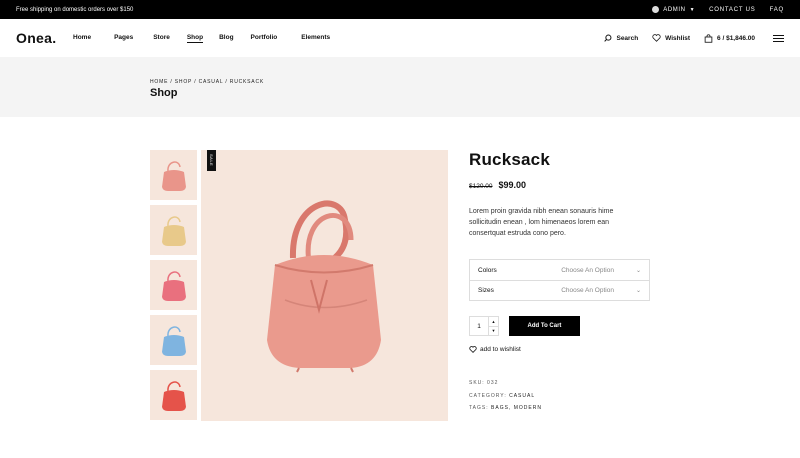  Describe the element at coordinates (211, 160) in the screenshot. I see `sale-badge: SALE` at that location.